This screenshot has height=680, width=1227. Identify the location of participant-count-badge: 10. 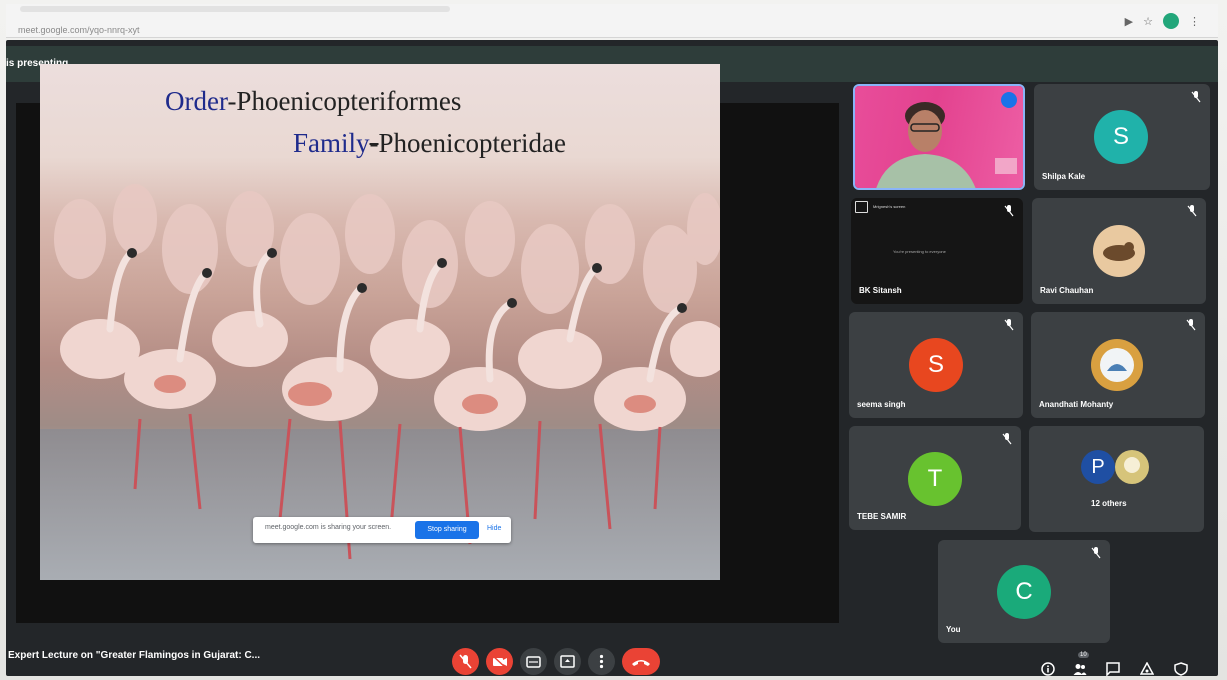
(1083, 655).